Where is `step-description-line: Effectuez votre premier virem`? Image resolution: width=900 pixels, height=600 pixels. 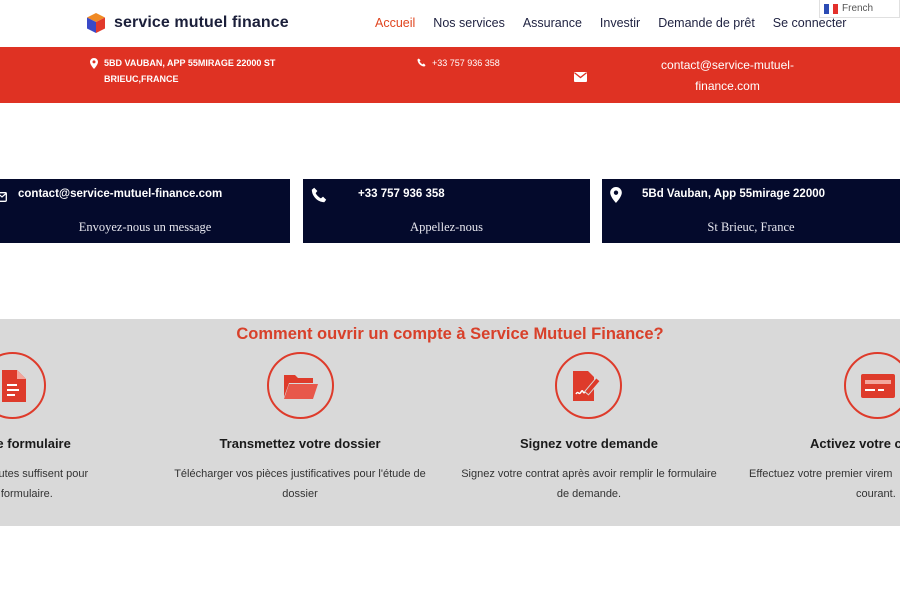 step-description-line: Effectuez votre premier virem is located at coordinates (821, 474).